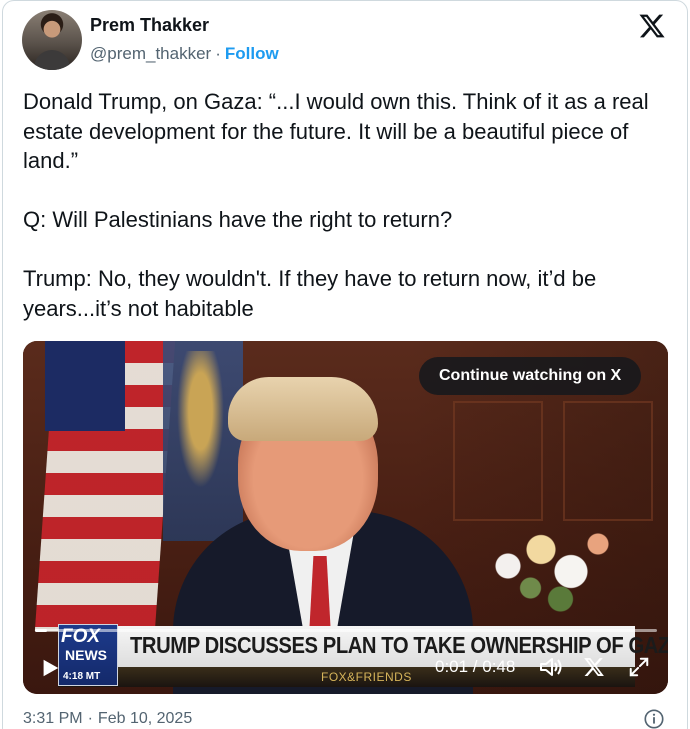 This screenshot has width=690, height=729. I want to click on expand-icon, so click(639, 667).